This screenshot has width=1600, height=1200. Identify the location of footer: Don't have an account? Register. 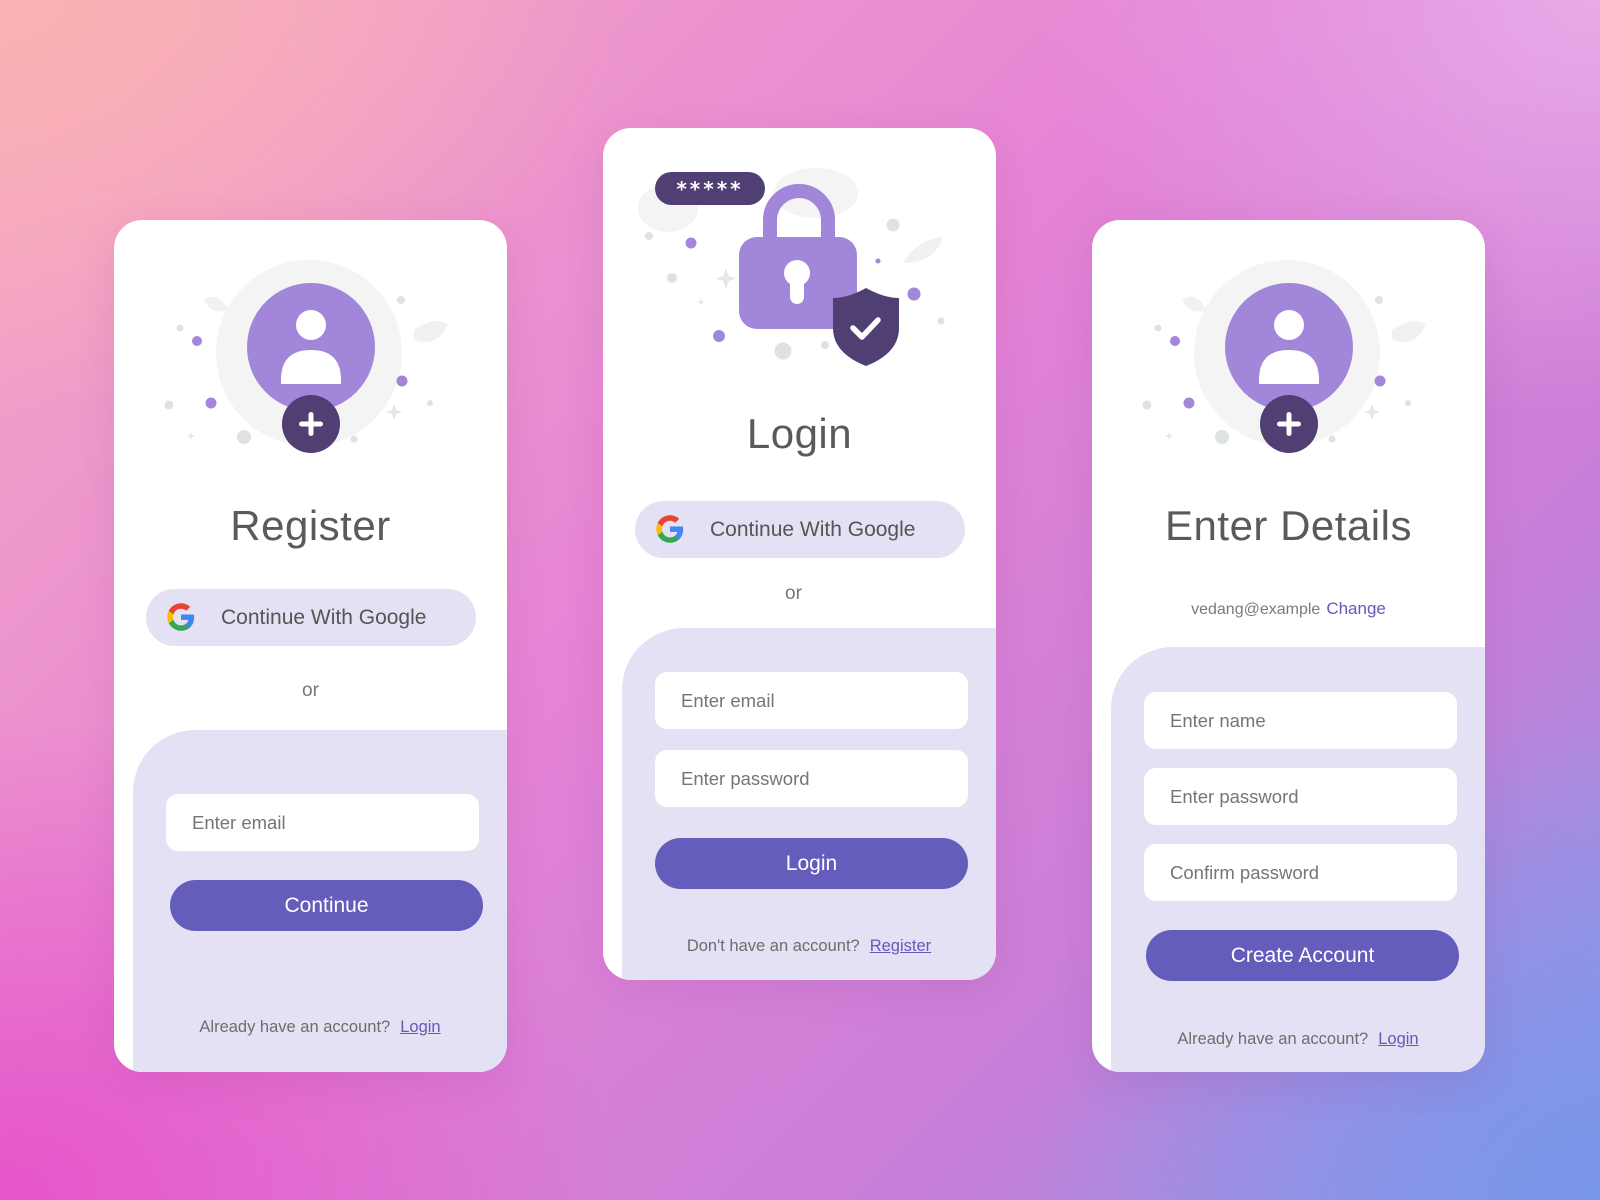
(799, 946).